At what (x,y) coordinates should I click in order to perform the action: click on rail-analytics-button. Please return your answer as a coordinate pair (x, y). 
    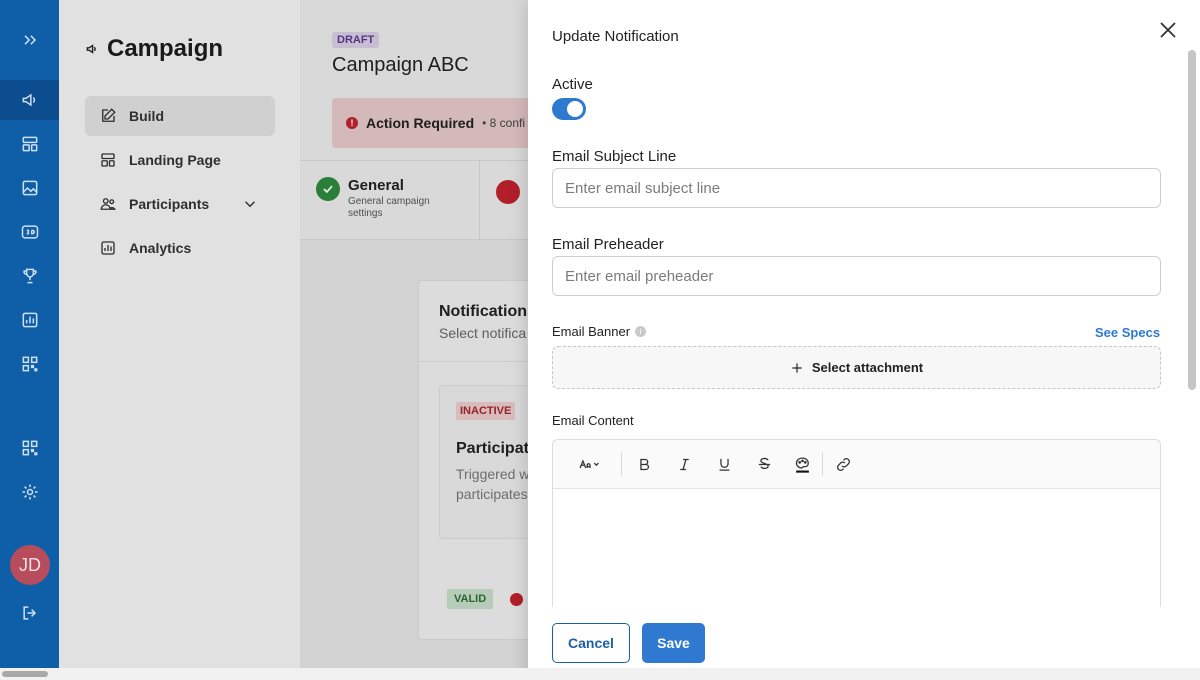
    Looking at the image, I should click on (29, 320).